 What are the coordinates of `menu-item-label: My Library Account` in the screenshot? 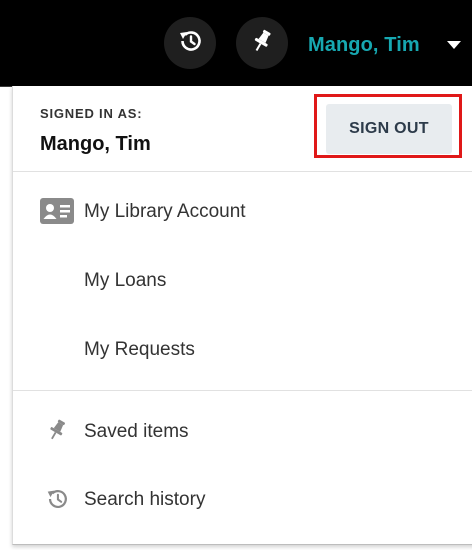 It's located at (165, 211).